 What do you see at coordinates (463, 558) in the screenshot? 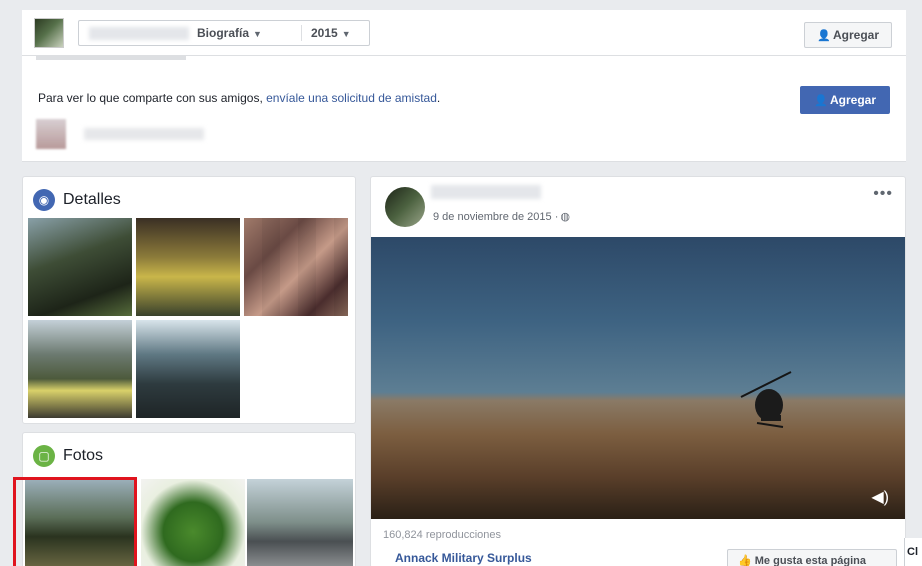
I see `page-name-link: Annack Military Surplus` at bounding box center [463, 558].